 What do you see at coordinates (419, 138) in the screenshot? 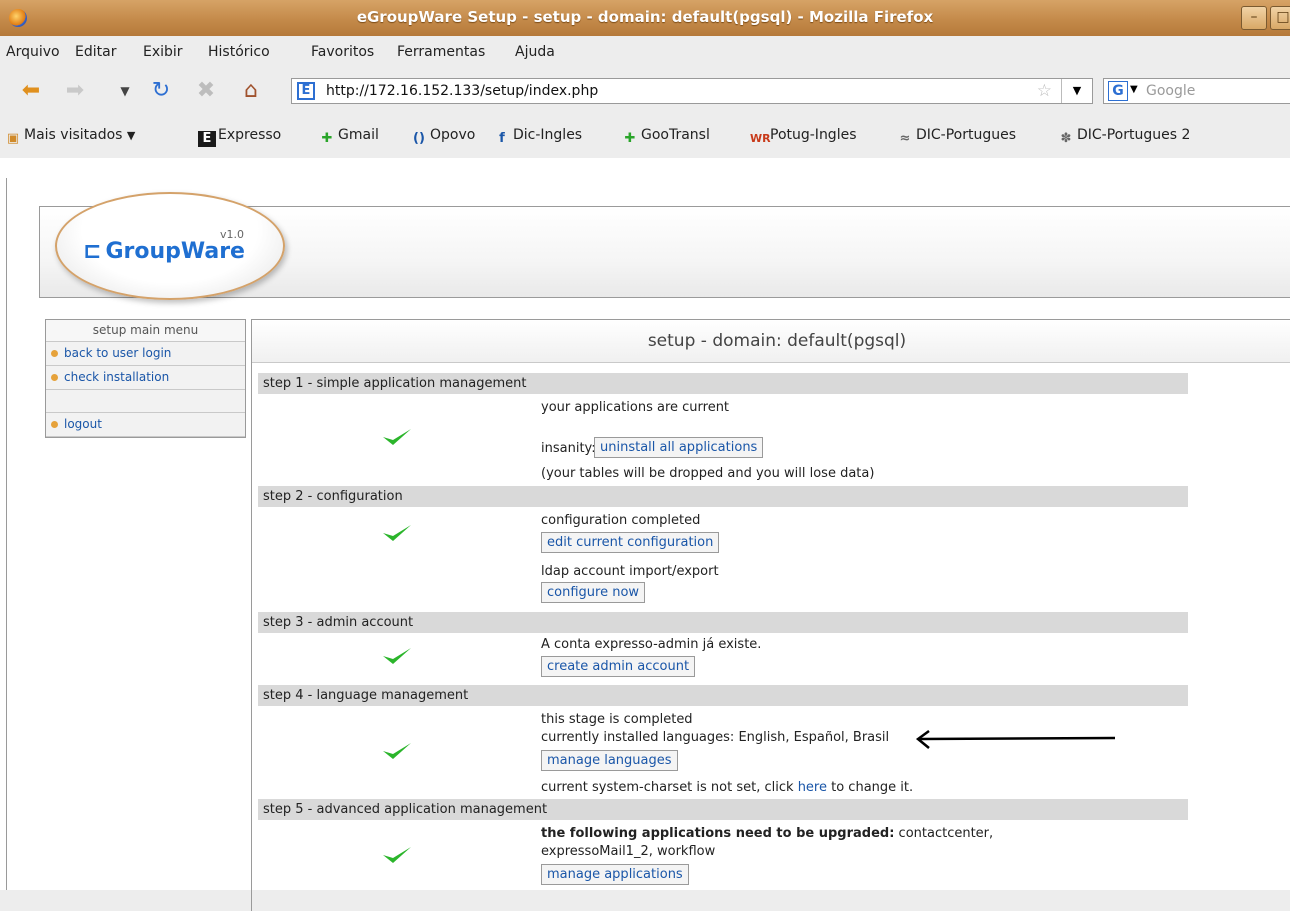
I see `opovo-icon: ()` at bounding box center [419, 138].